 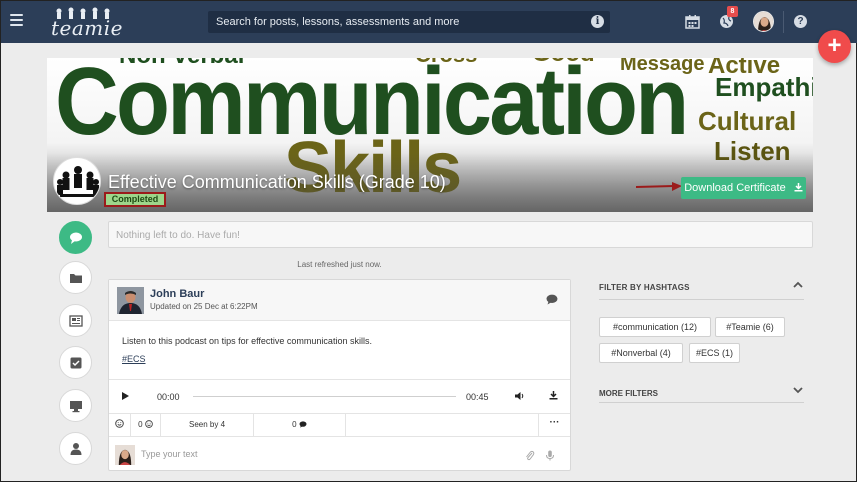 I want to click on status-badge: Completed, so click(x=135, y=199).